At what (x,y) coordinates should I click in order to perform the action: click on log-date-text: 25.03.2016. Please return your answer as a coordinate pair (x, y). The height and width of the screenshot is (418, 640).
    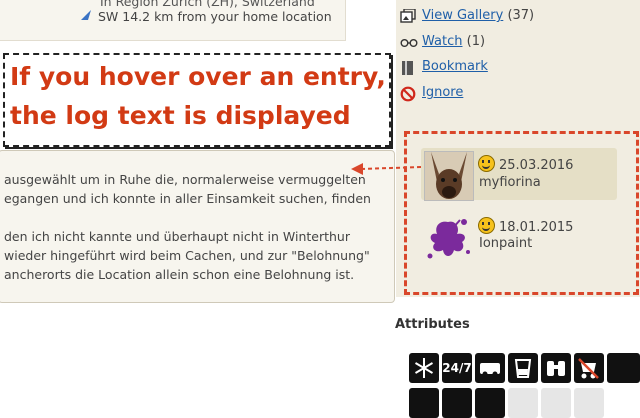
    Looking at the image, I should click on (536, 165).